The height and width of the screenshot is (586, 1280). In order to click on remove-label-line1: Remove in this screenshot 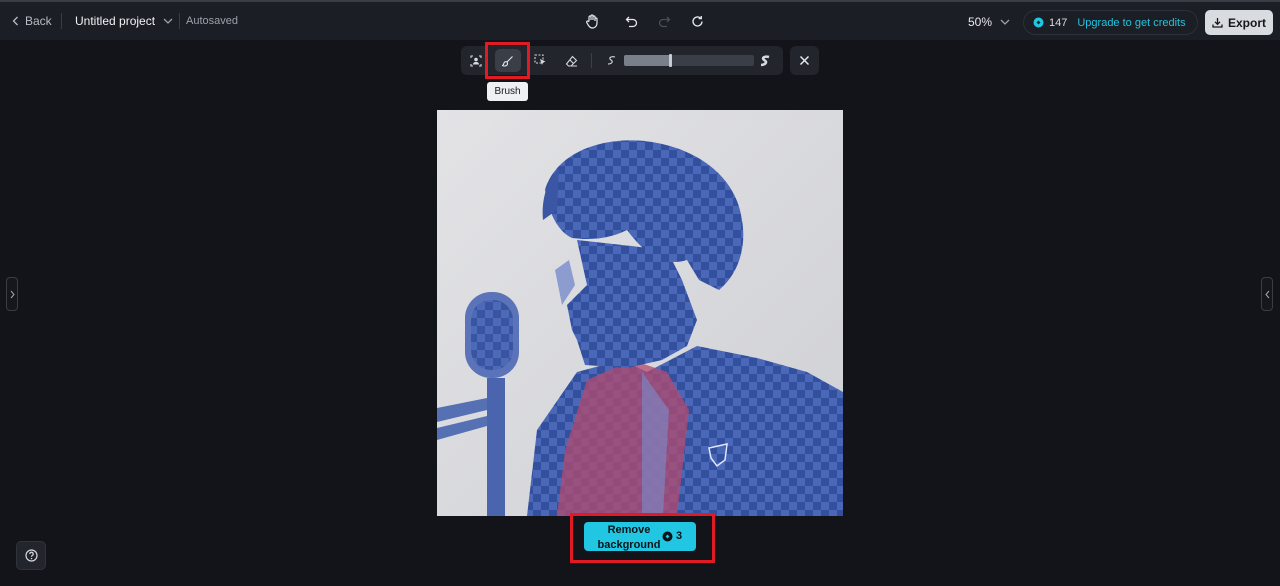, I will do `click(629, 530)`.